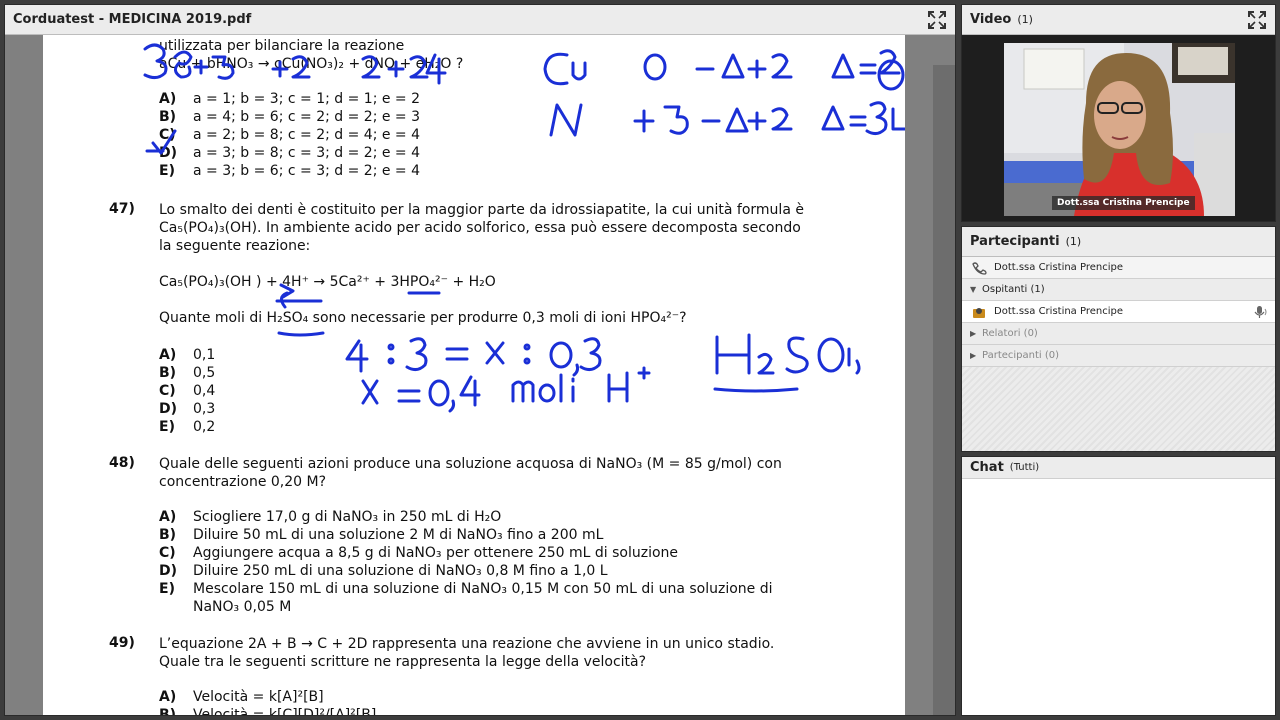 The width and height of the screenshot is (1280, 720). What do you see at coordinates (122, 463) in the screenshot?
I see `q48-number: 48)` at bounding box center [122, 463].